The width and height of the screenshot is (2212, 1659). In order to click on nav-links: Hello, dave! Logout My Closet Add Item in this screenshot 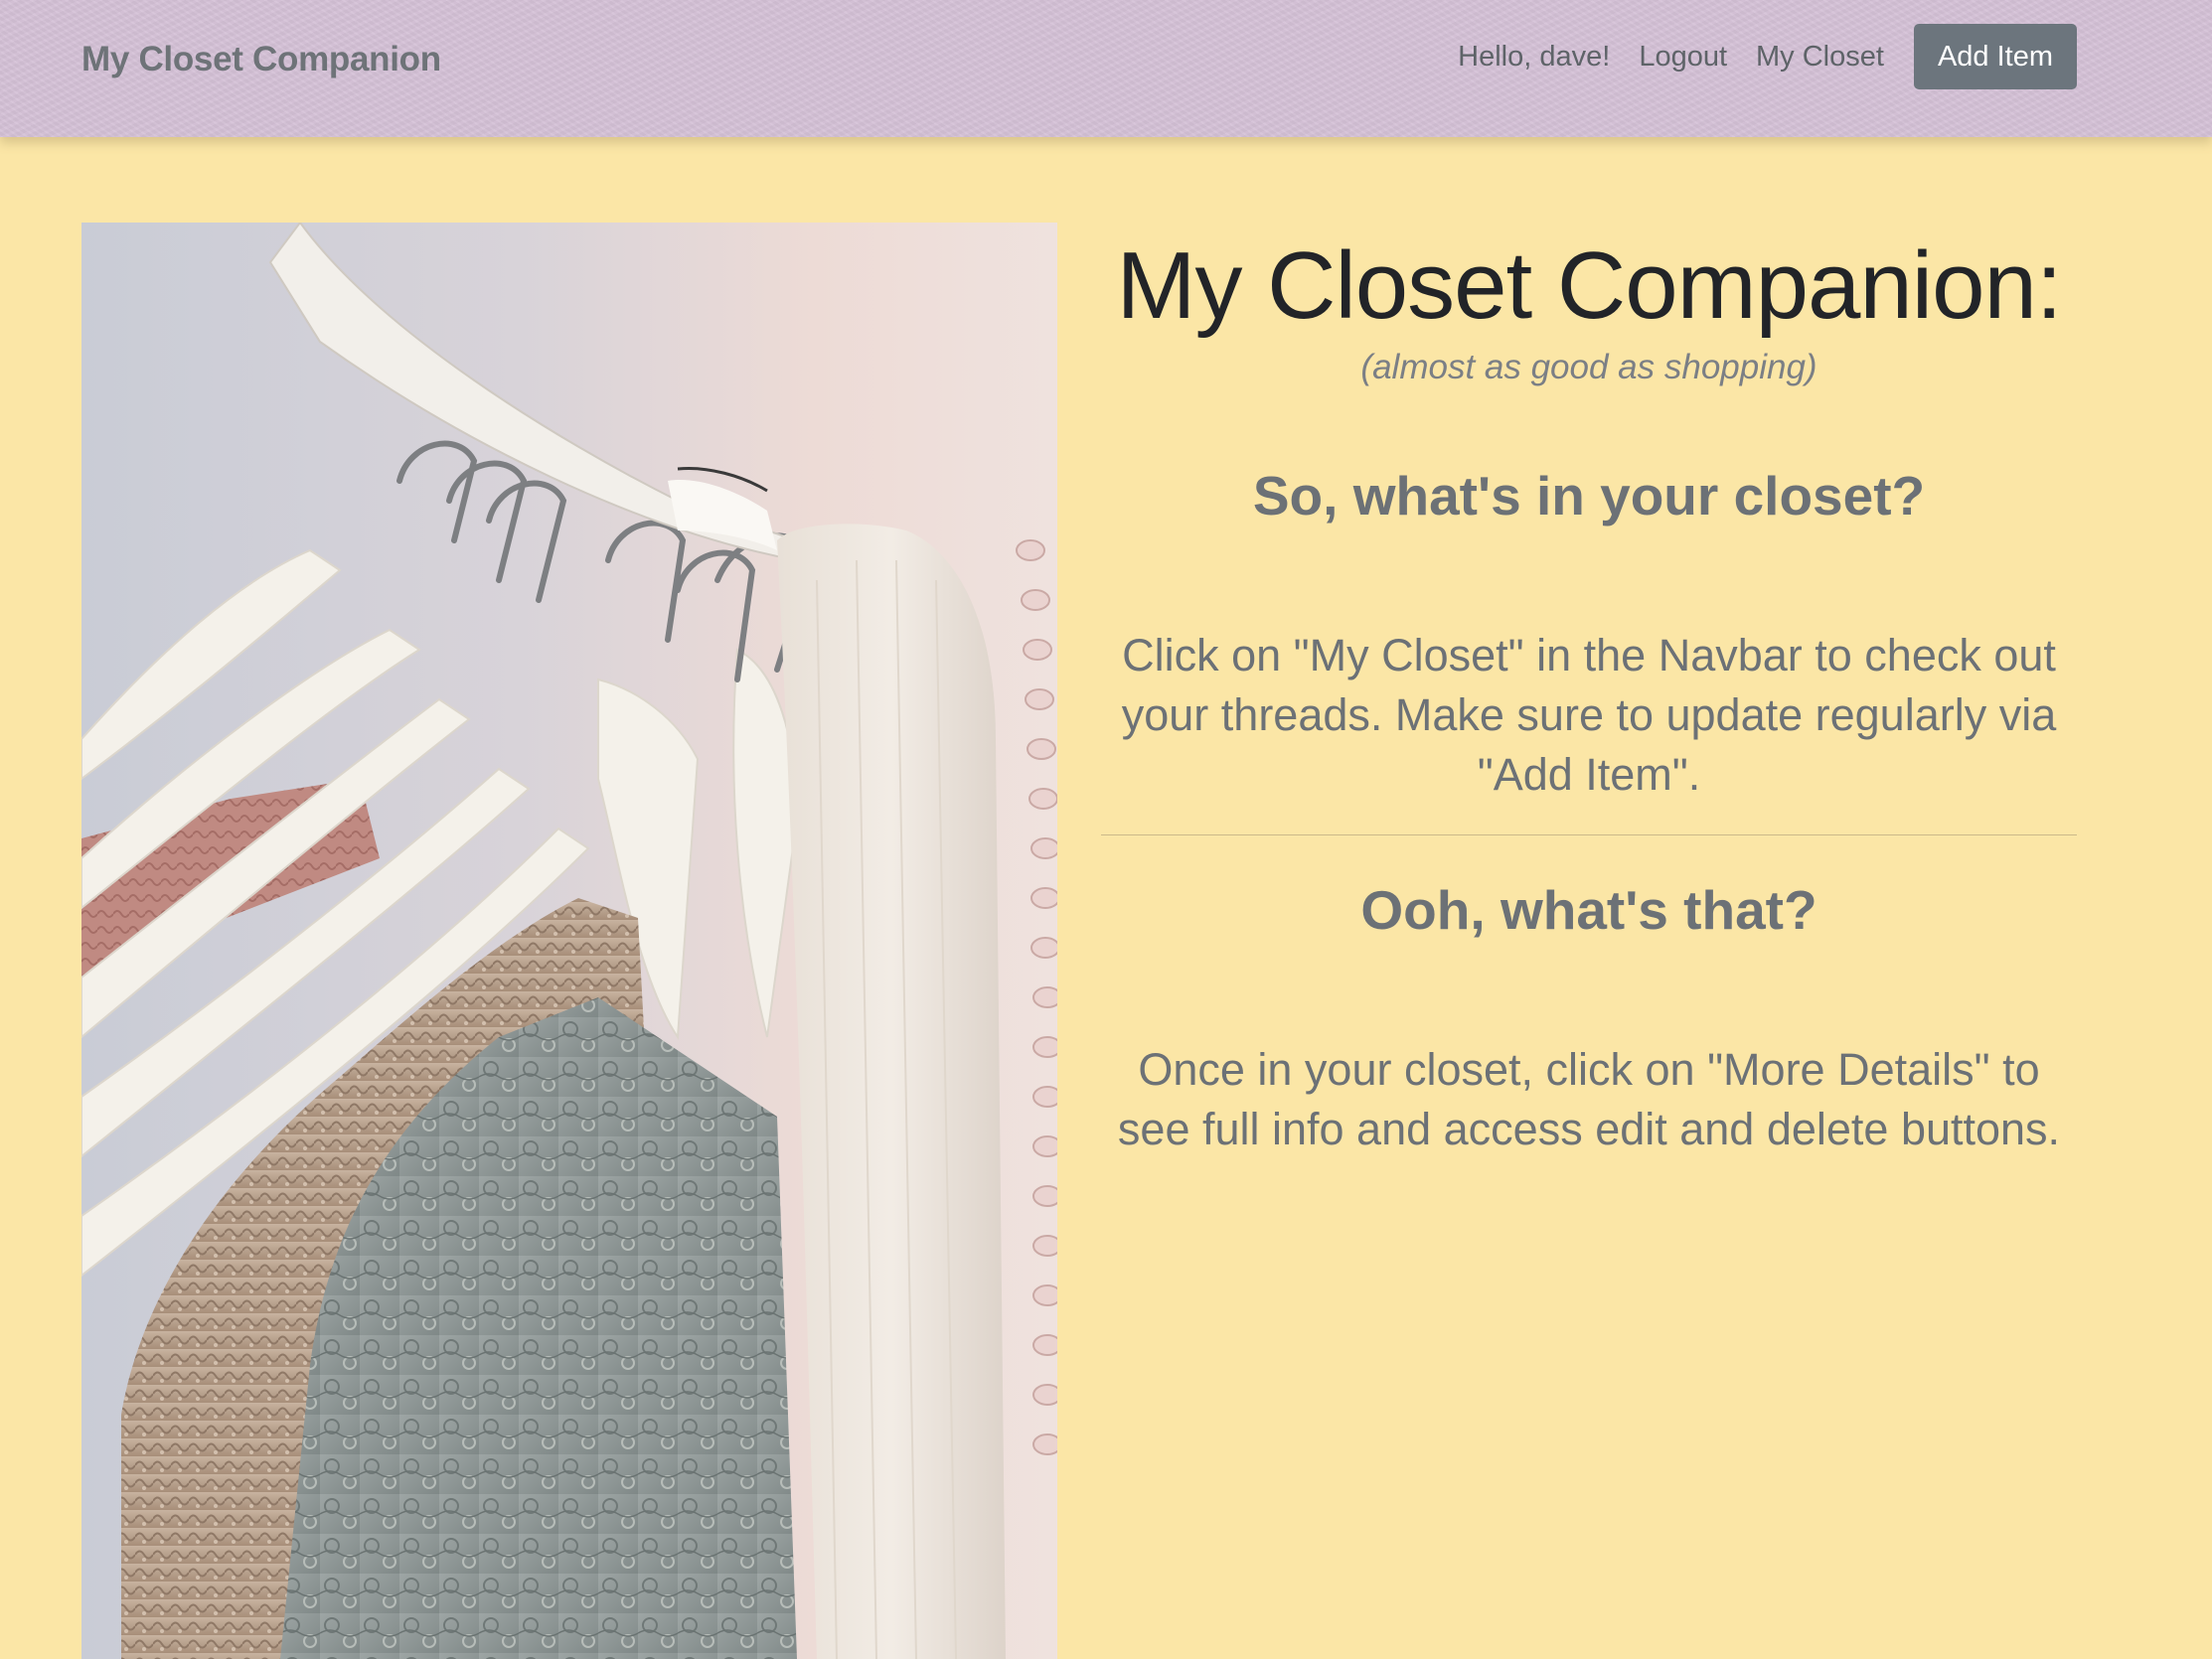, I will do `click(1753, 57)`.